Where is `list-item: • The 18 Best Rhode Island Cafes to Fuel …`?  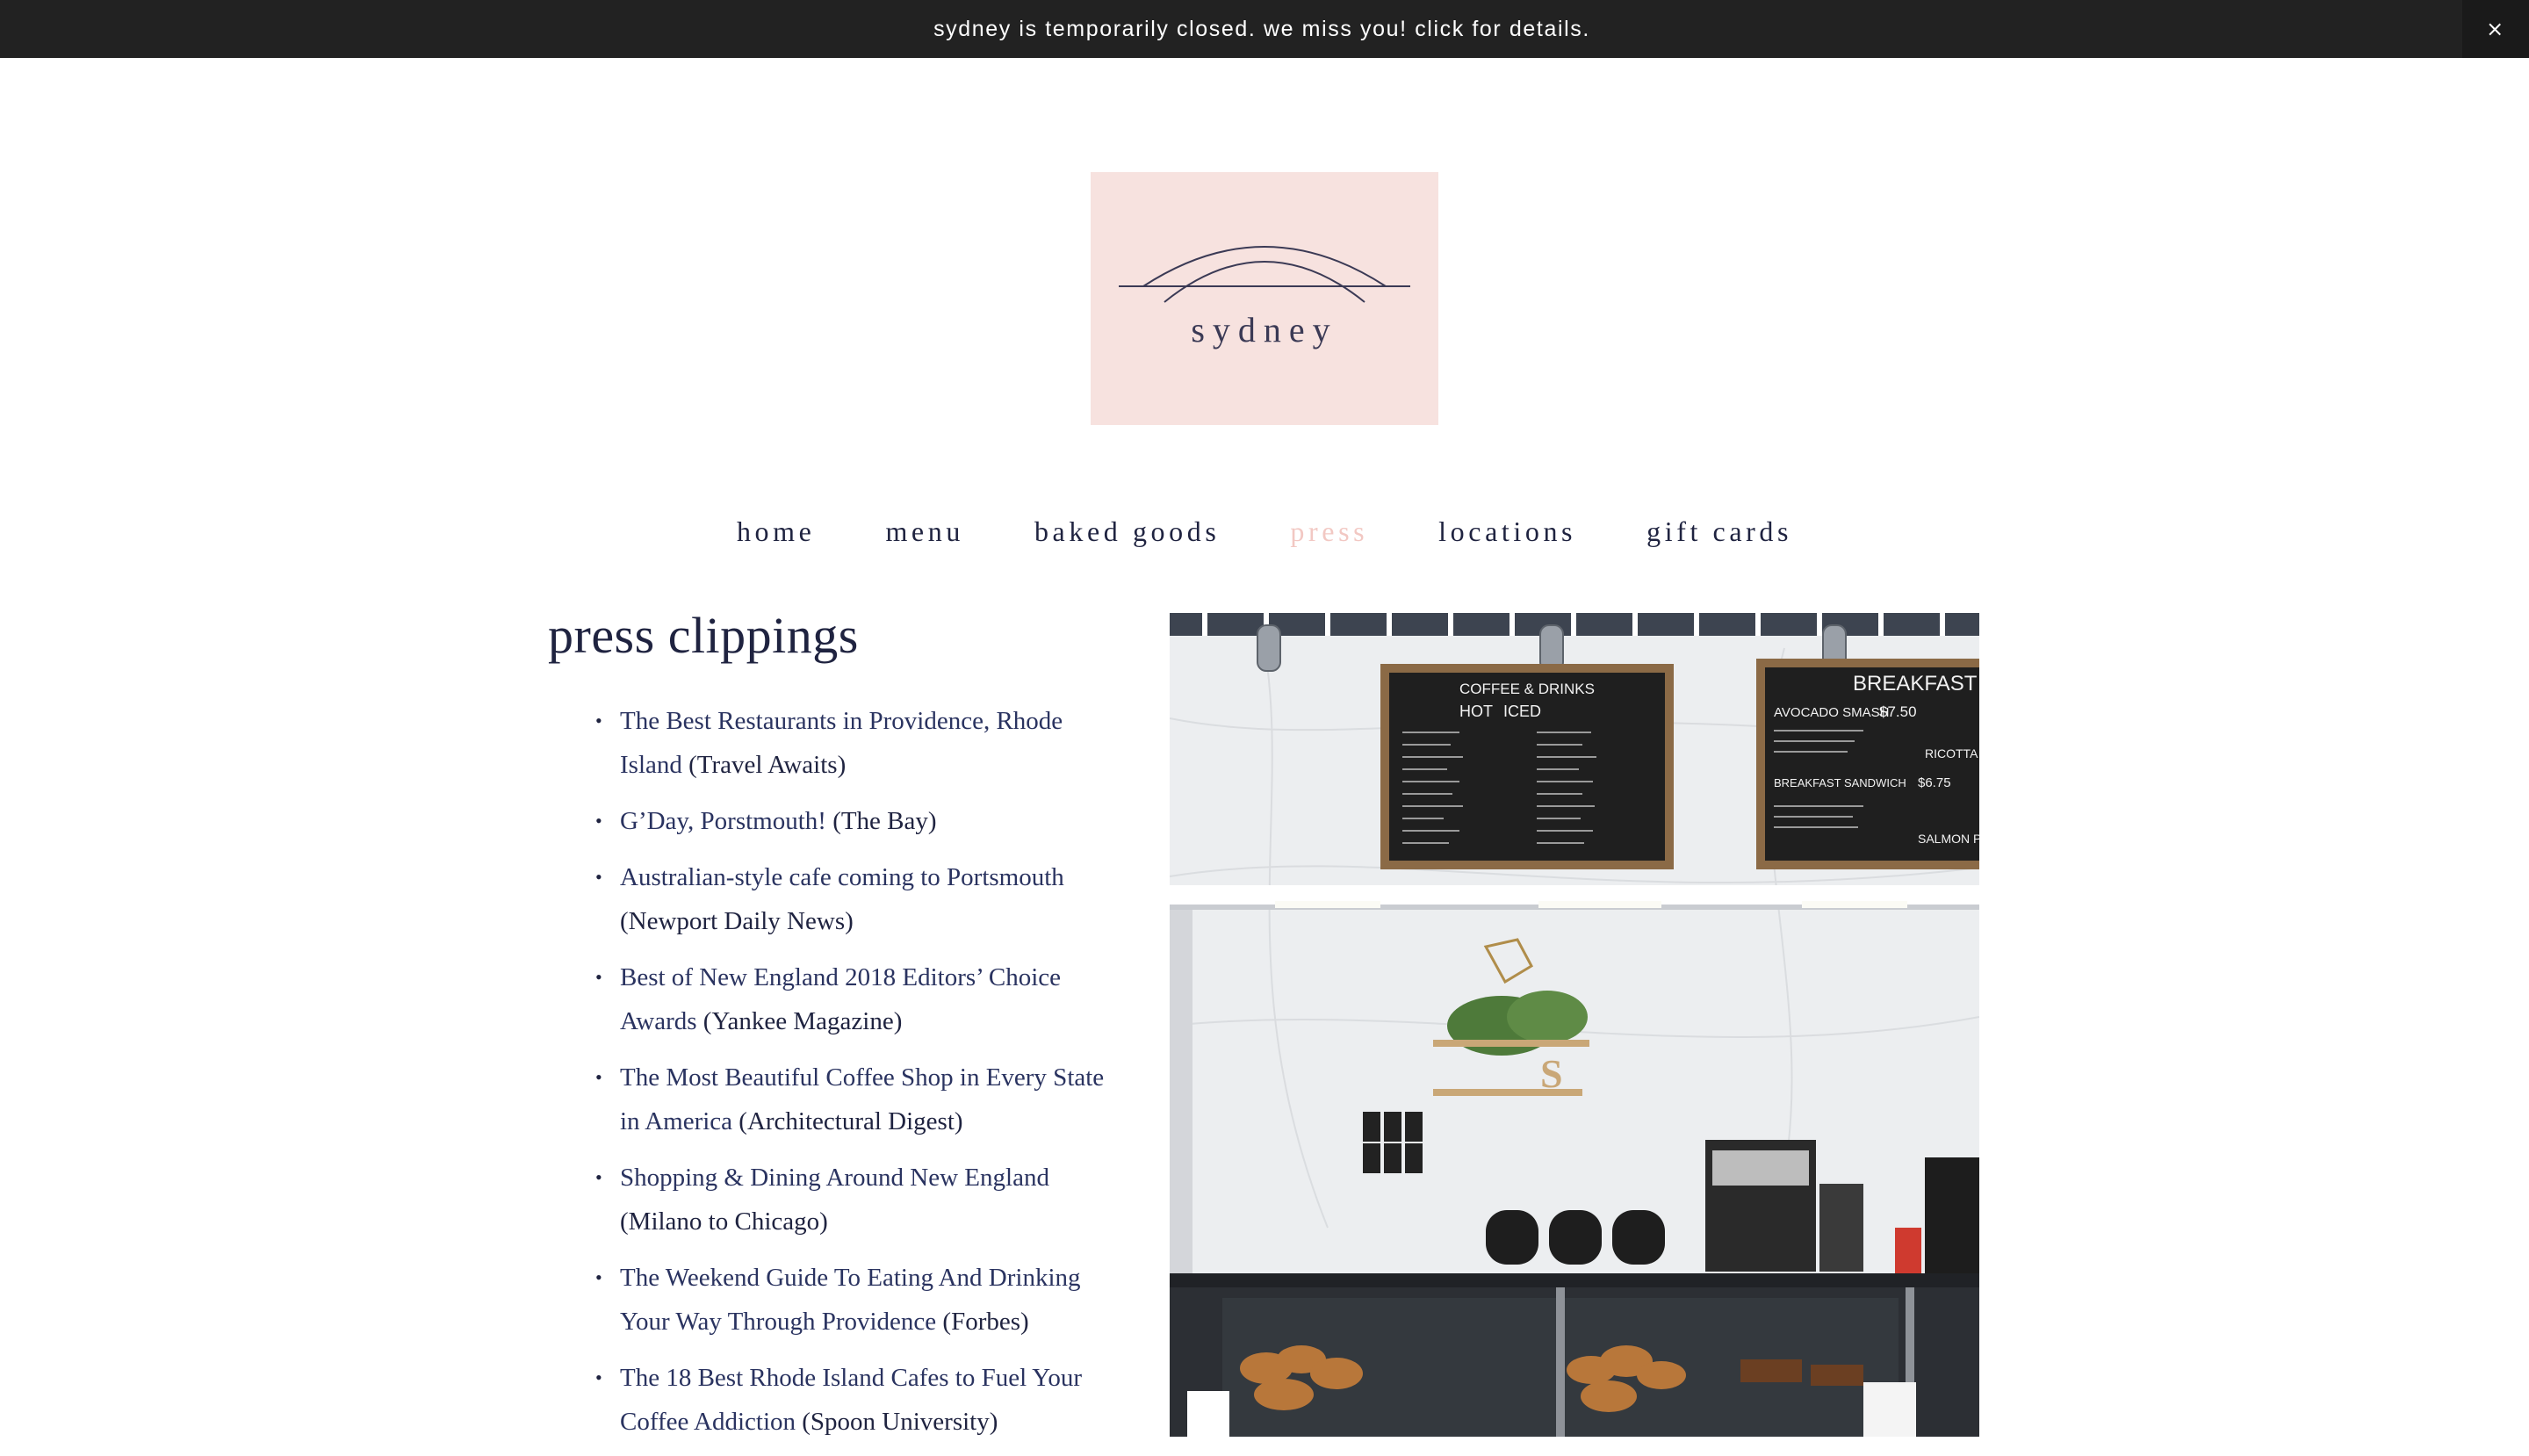 list-item: • The 18 Best Rhode Island Cafes to Fuel … is located at coordinates (860, 1400).